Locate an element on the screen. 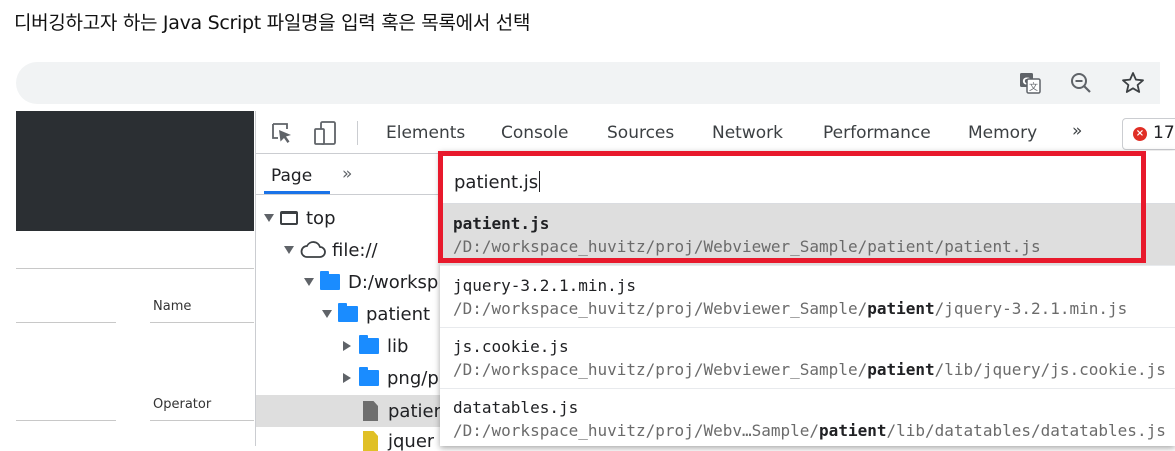 This screenshot has width=1175, height=451. error-count: 17 is located at coordinates (1164, 133).